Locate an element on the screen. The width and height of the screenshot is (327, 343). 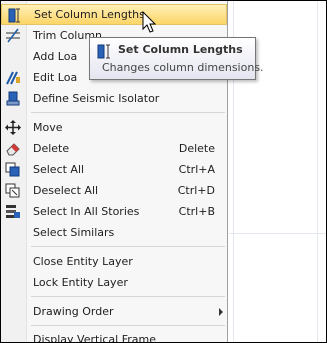
menu-item-select-similars: Select Similars is located at coordinates (114, 232).